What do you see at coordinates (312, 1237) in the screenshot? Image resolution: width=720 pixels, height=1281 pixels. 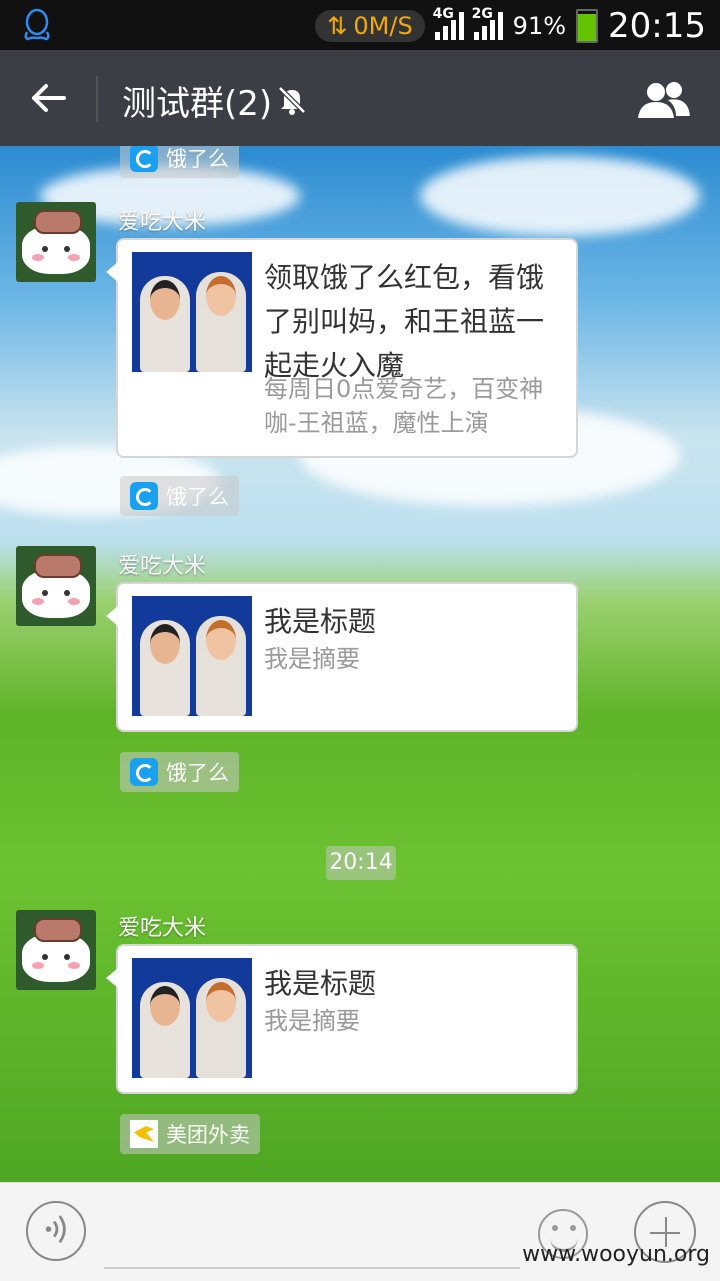 I see `message-input` at bounding box center [312, 1237].